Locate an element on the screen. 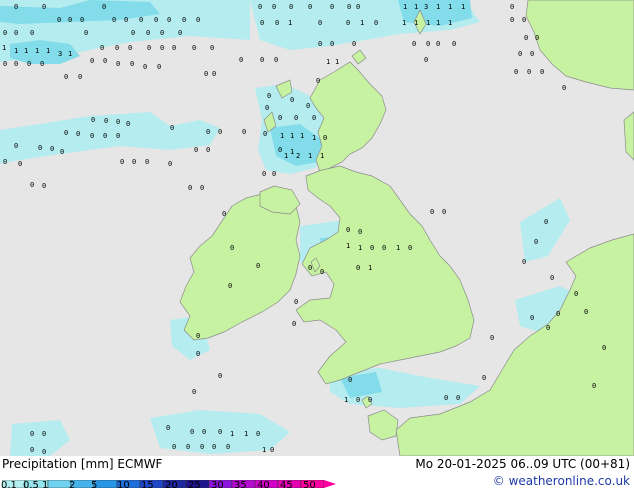 The height and width of the screenshot is (492, 634). legend-tick-label: 50 is located at coordinates (309, 485).